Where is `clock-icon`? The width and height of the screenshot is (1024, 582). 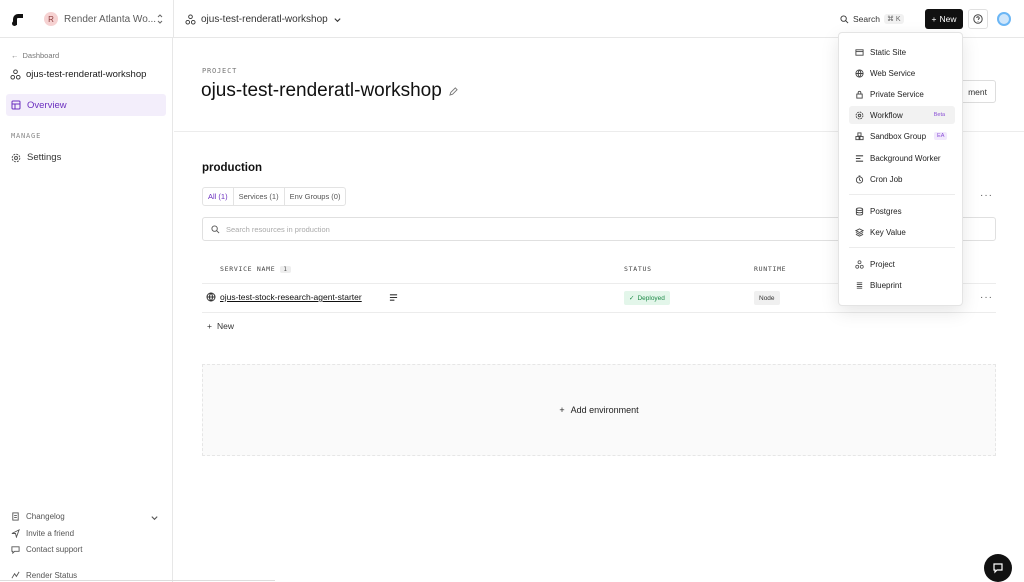 clock-icon is located at coordinates (859, 179).